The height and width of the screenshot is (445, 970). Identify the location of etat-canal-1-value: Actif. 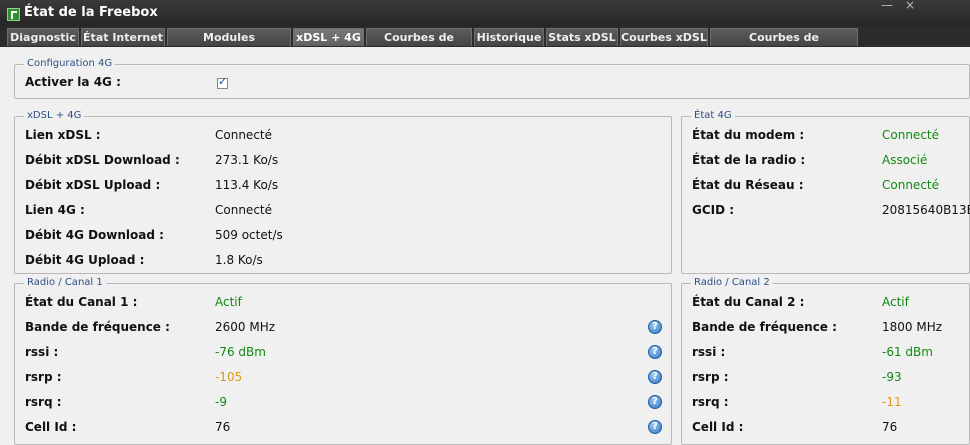
(228, 302).